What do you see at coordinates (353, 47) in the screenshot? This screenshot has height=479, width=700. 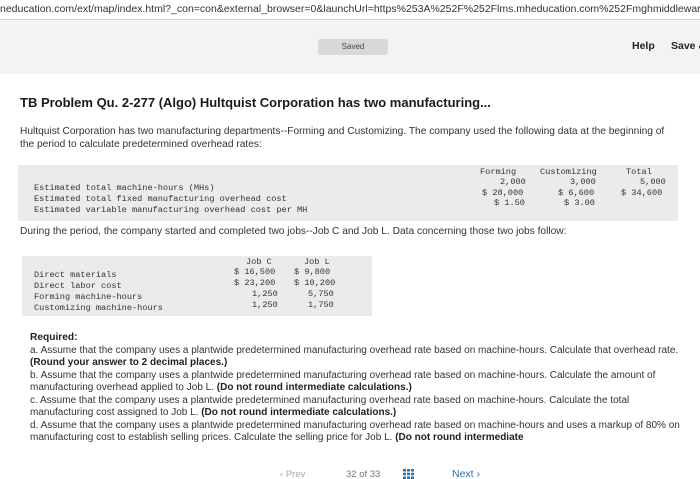 I see `saved-status-badge: Saved` at bounding box center [353, 47].